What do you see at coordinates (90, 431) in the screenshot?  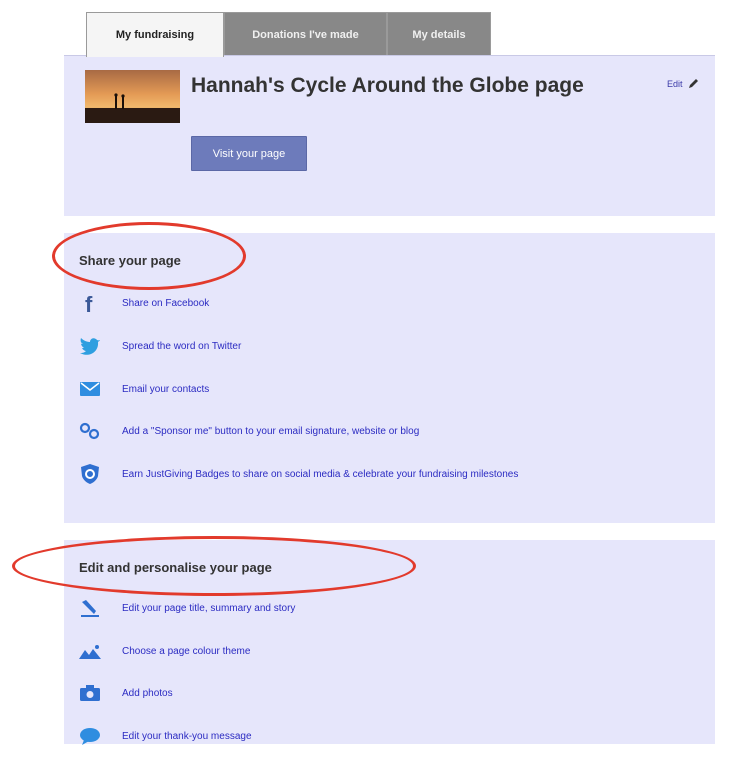 I see `sponsor-button-icon` at bounding box center [90, 431].